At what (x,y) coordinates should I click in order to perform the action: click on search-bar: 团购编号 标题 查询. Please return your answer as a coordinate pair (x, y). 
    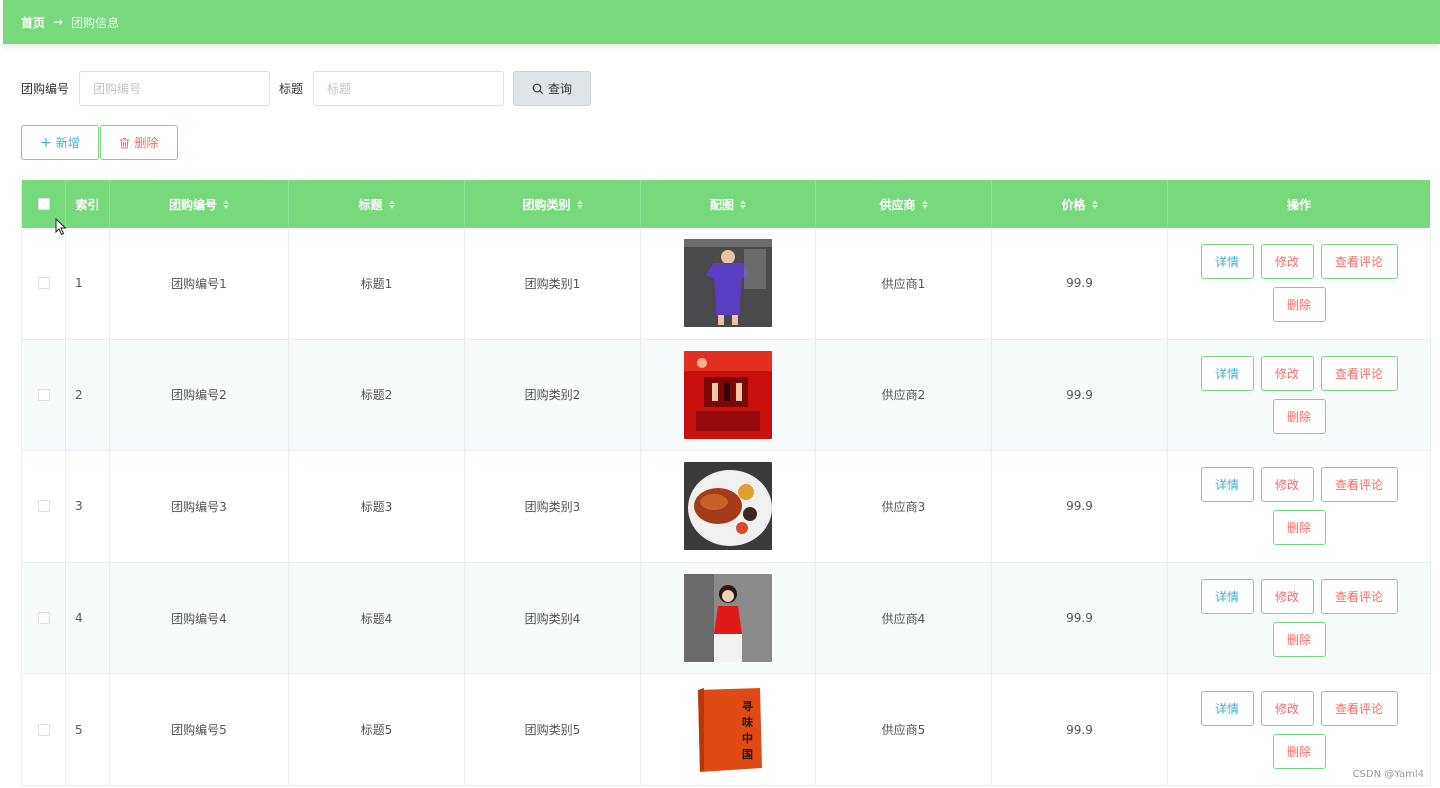
    Looking at the image, I should click on (306, 88).